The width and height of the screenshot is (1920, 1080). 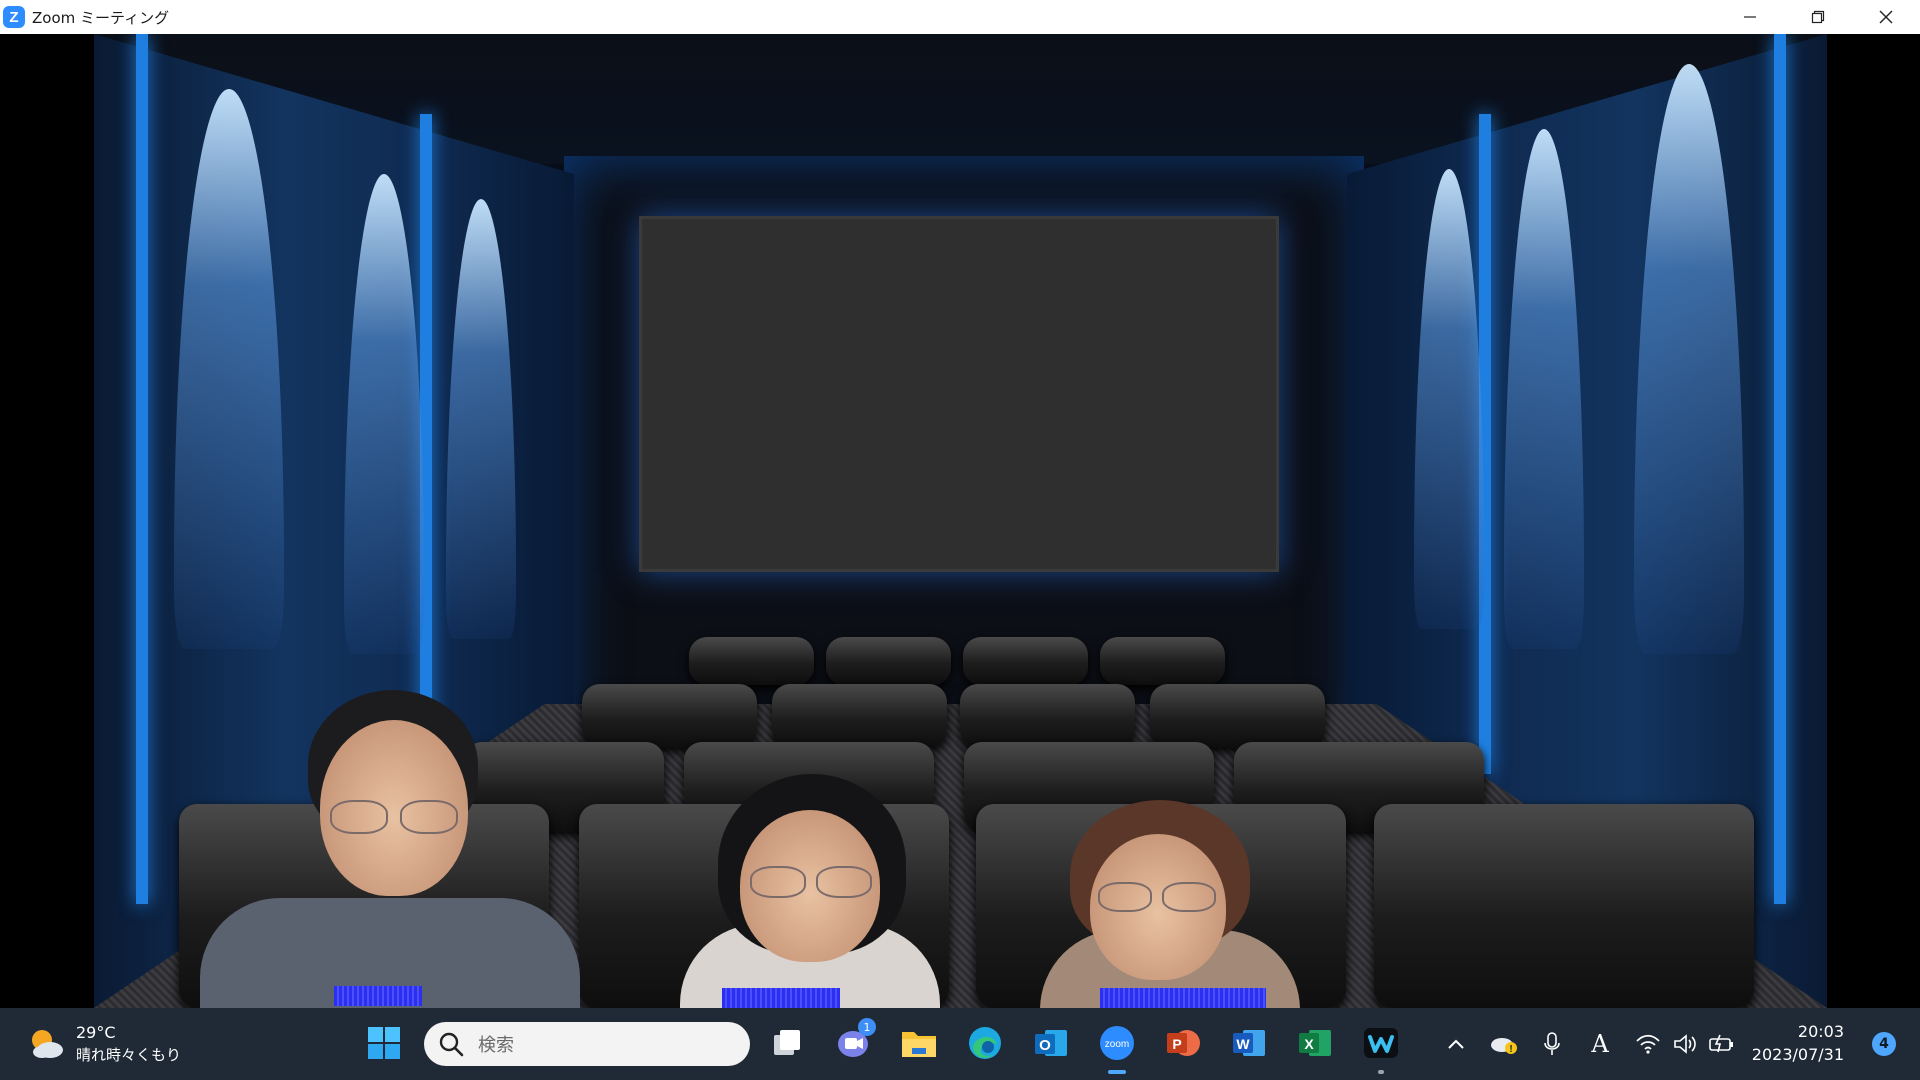 I want to click on zoom-button: zoom, so click(x=1117, y=1048).